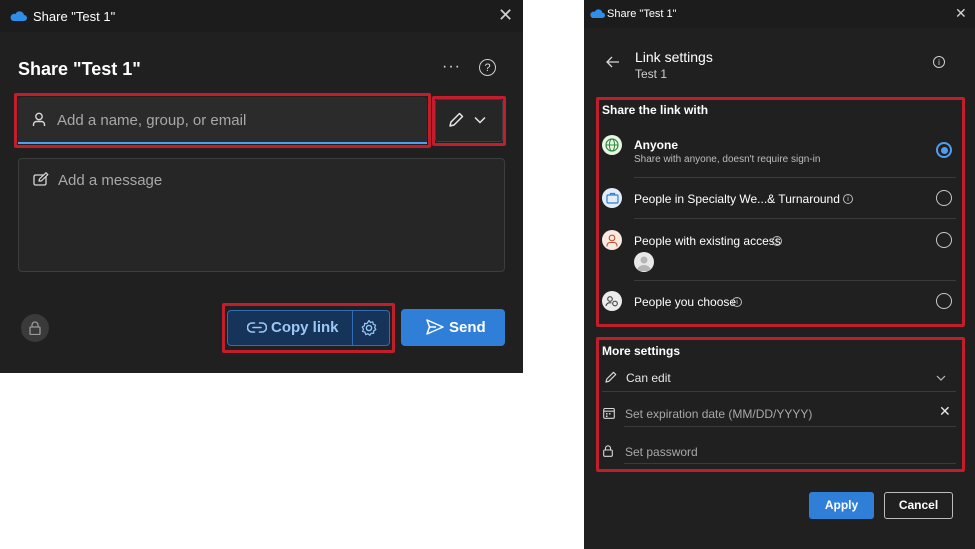 This screenshot has height=549, width=975. I want to click on help-icon: ?, so click(487, 67).